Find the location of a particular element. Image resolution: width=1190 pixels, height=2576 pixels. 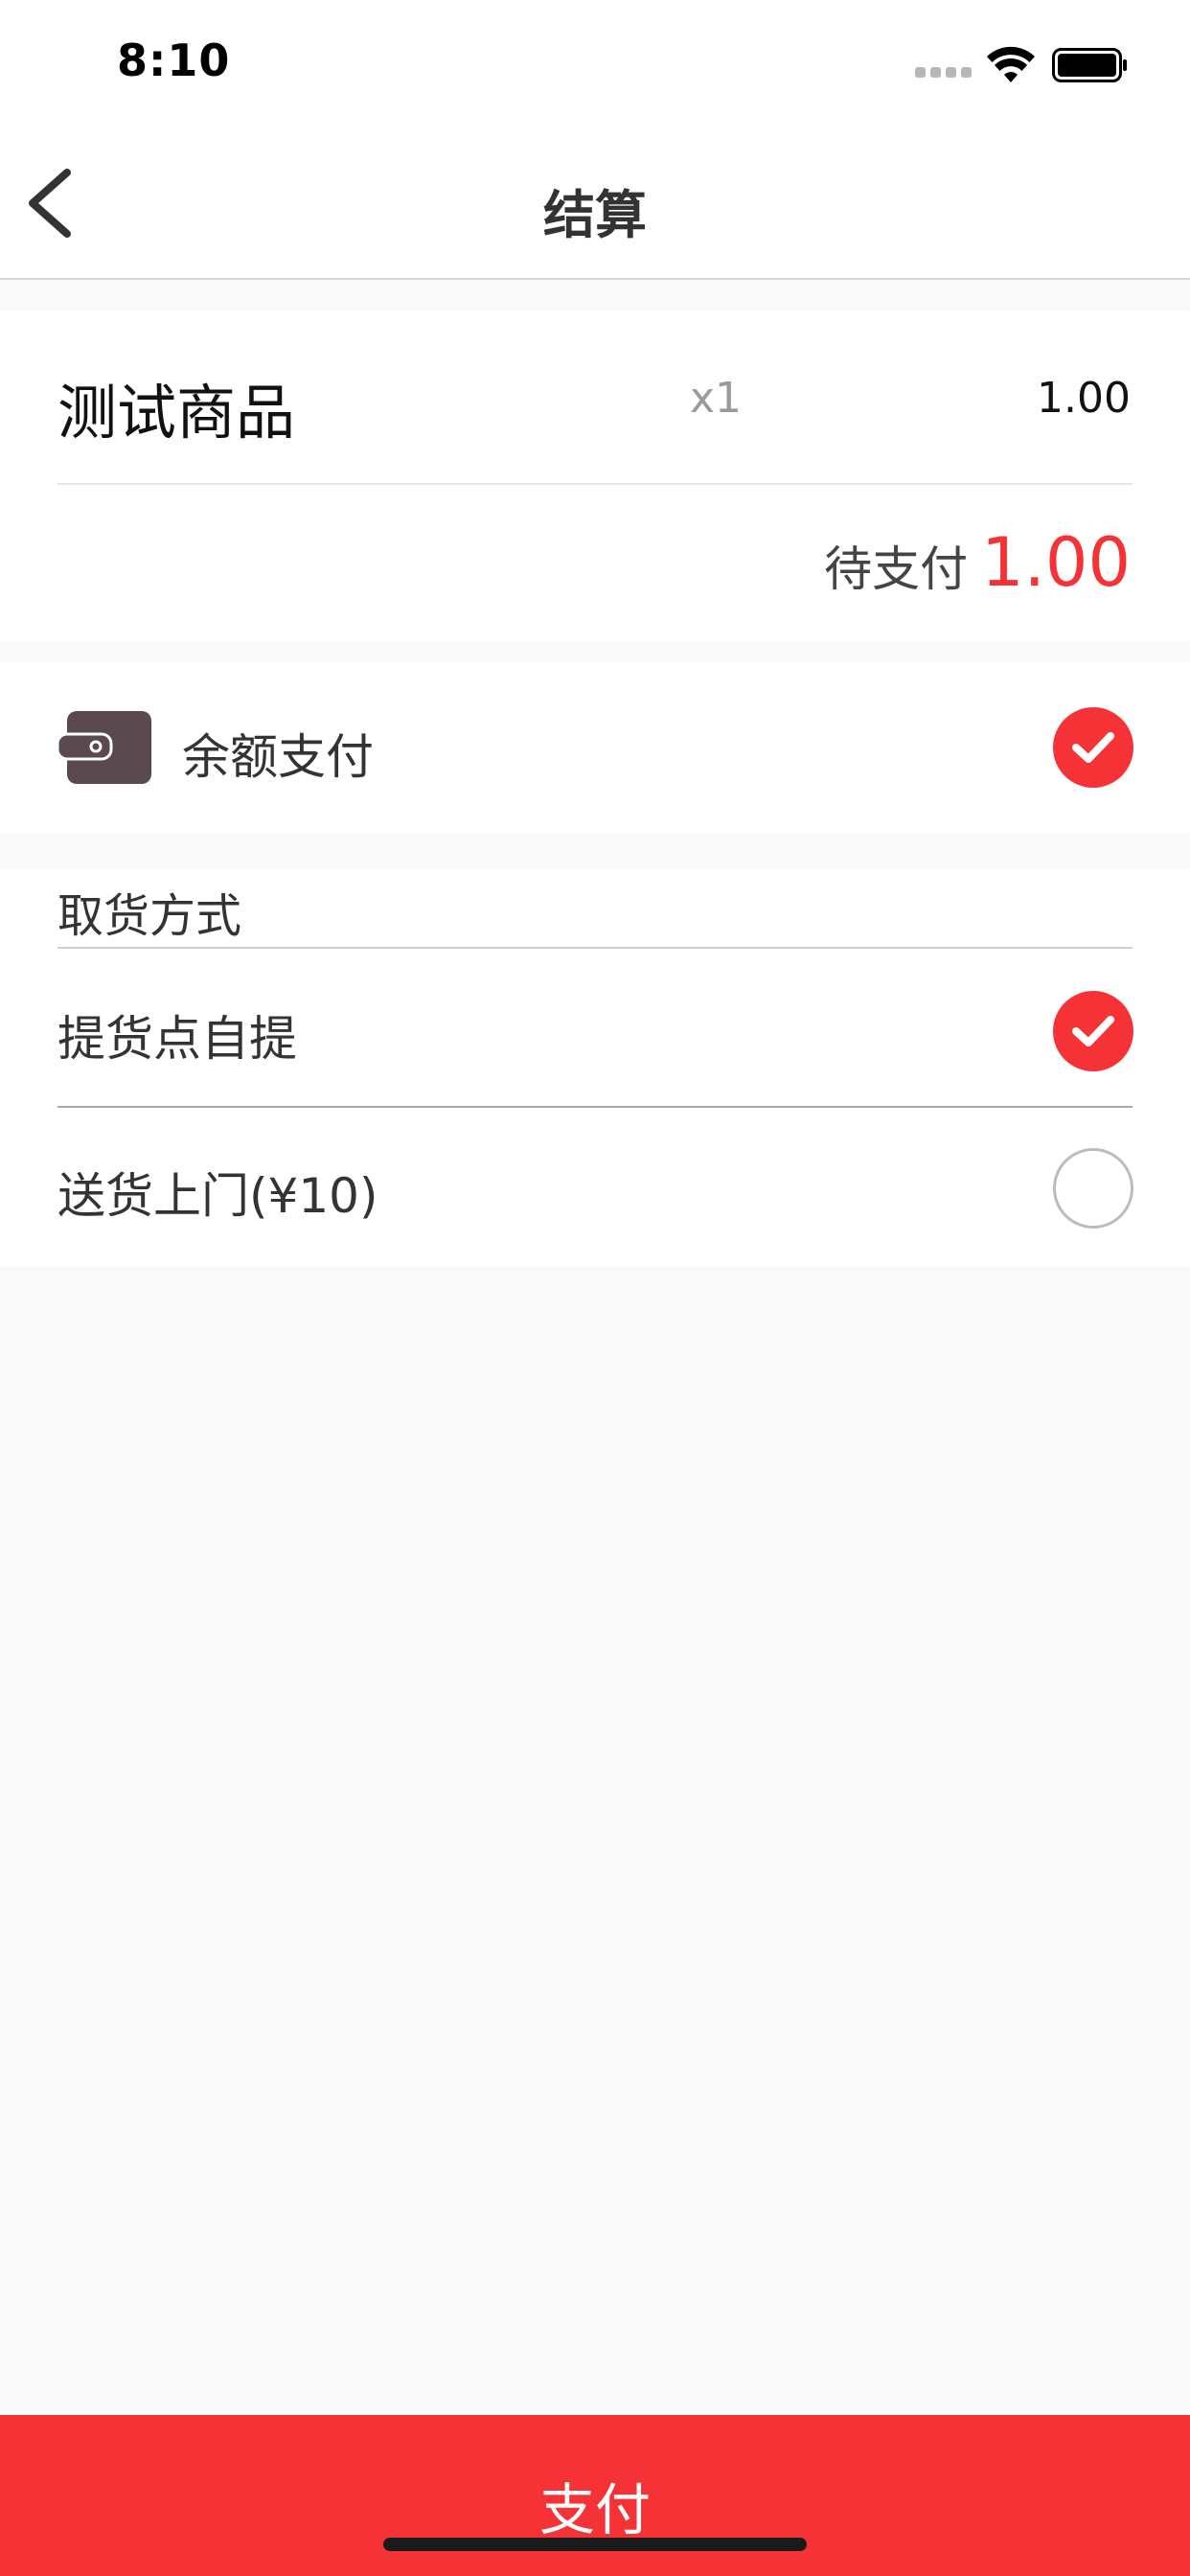

navigation-bar: 结算 is located at coordinates (595, 202).